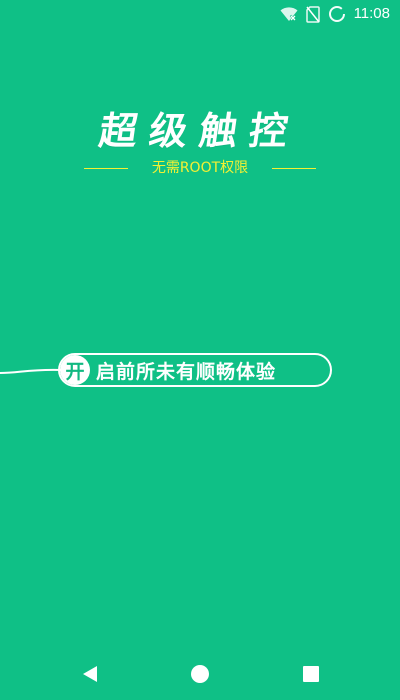  I want to click on recent-apps-icon, so click(311, 674).